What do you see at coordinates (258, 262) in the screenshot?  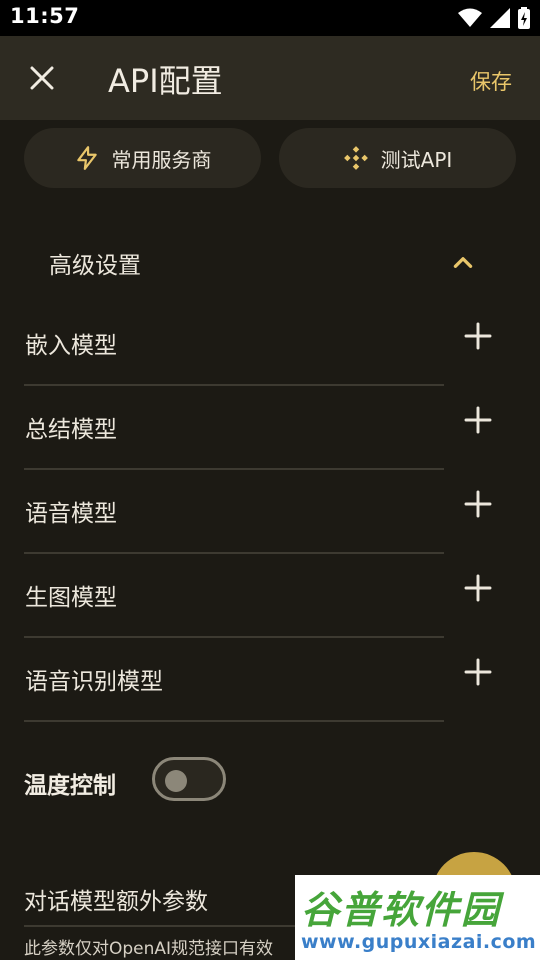 I see `advanced-settings-header: 高级设置` at bounding box center [258, 262].